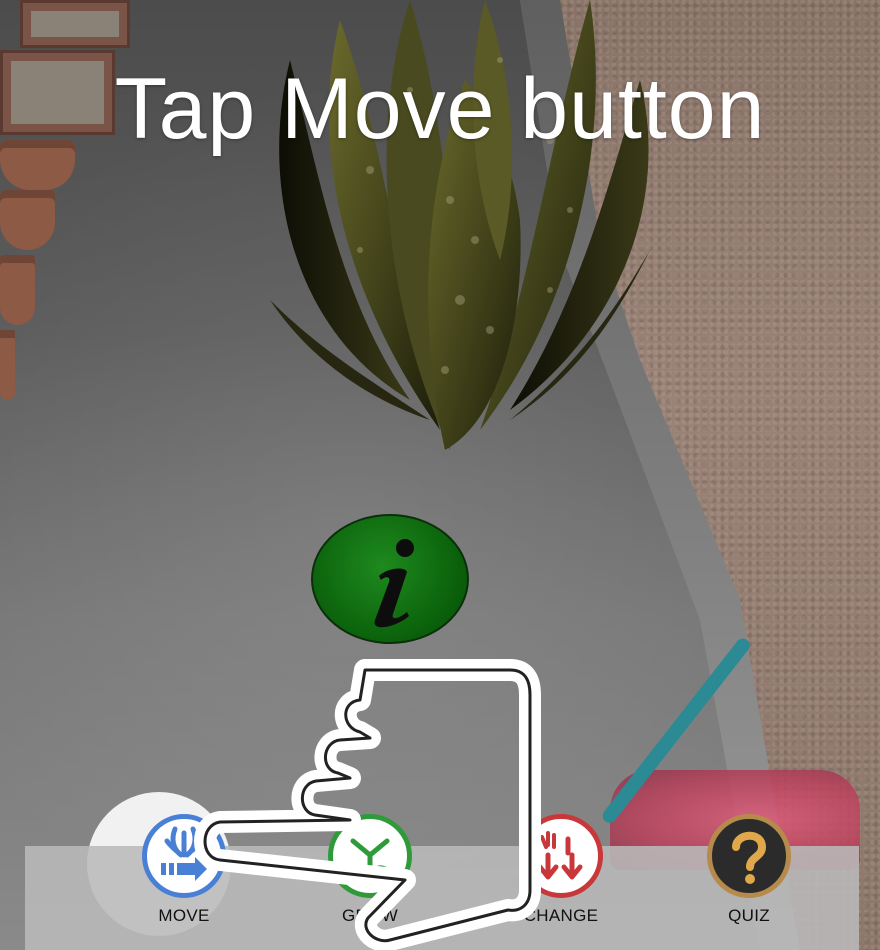 This screenshot has height=950, width=880. I want to click on quiz-button: QUIZ, so click(749, 882).